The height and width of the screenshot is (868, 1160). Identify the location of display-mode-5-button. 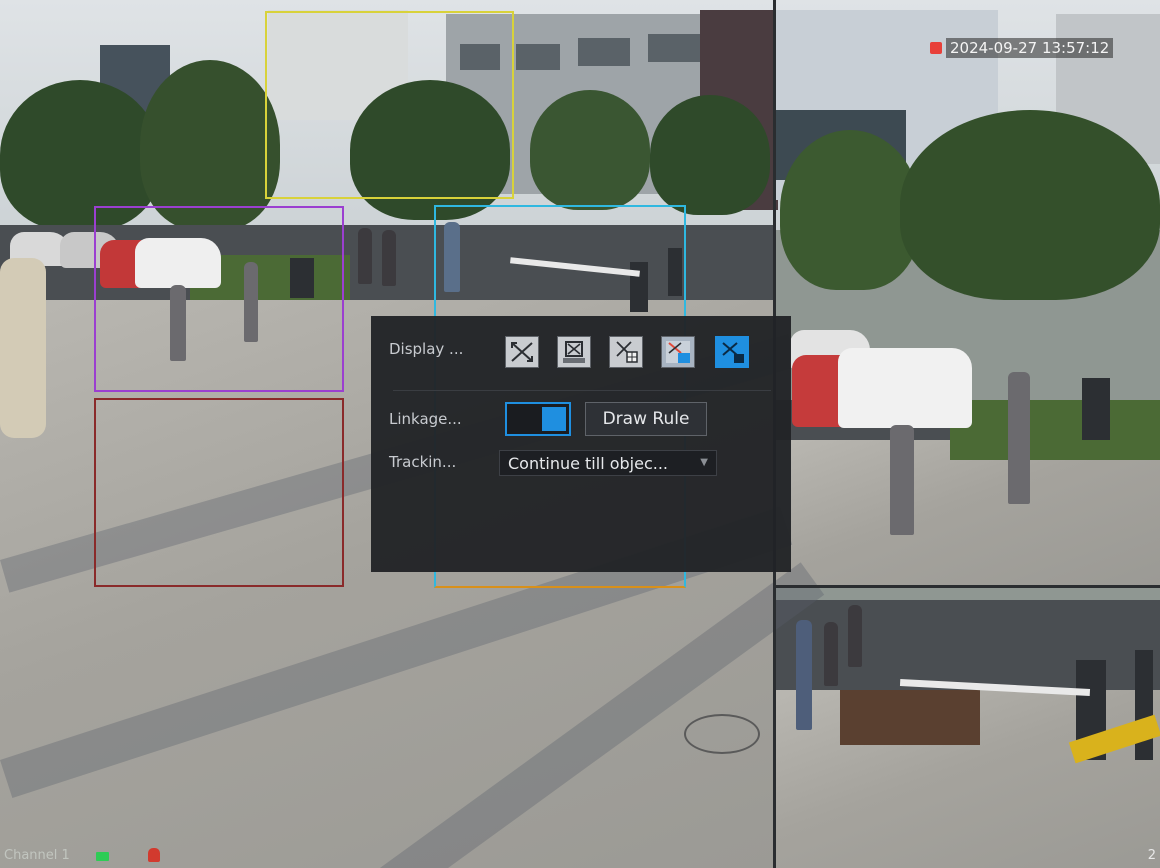
(732, 352).